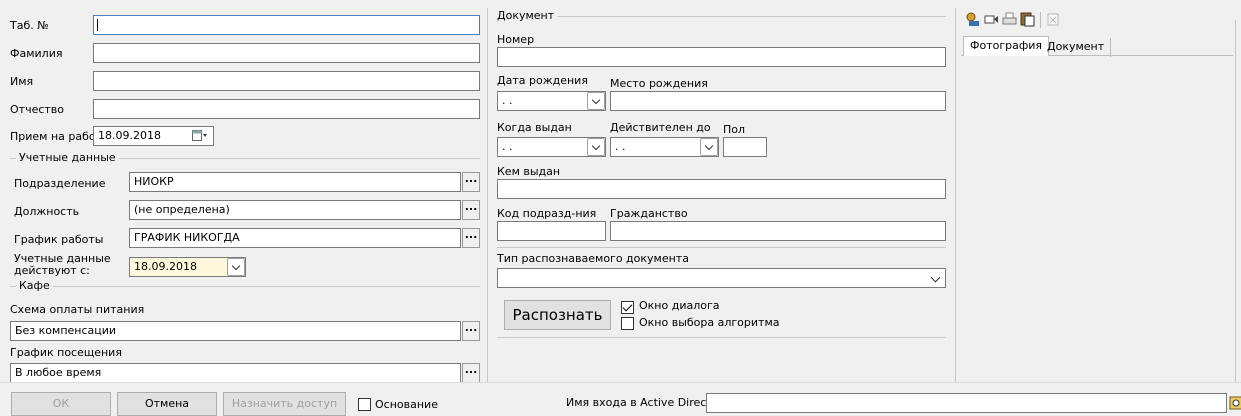 The width and height of the screenshot is (1241, 416). What do you see at coordinates (97, 25) in the screenshot?
I see `text-caret` at bounding box center [97, 25].